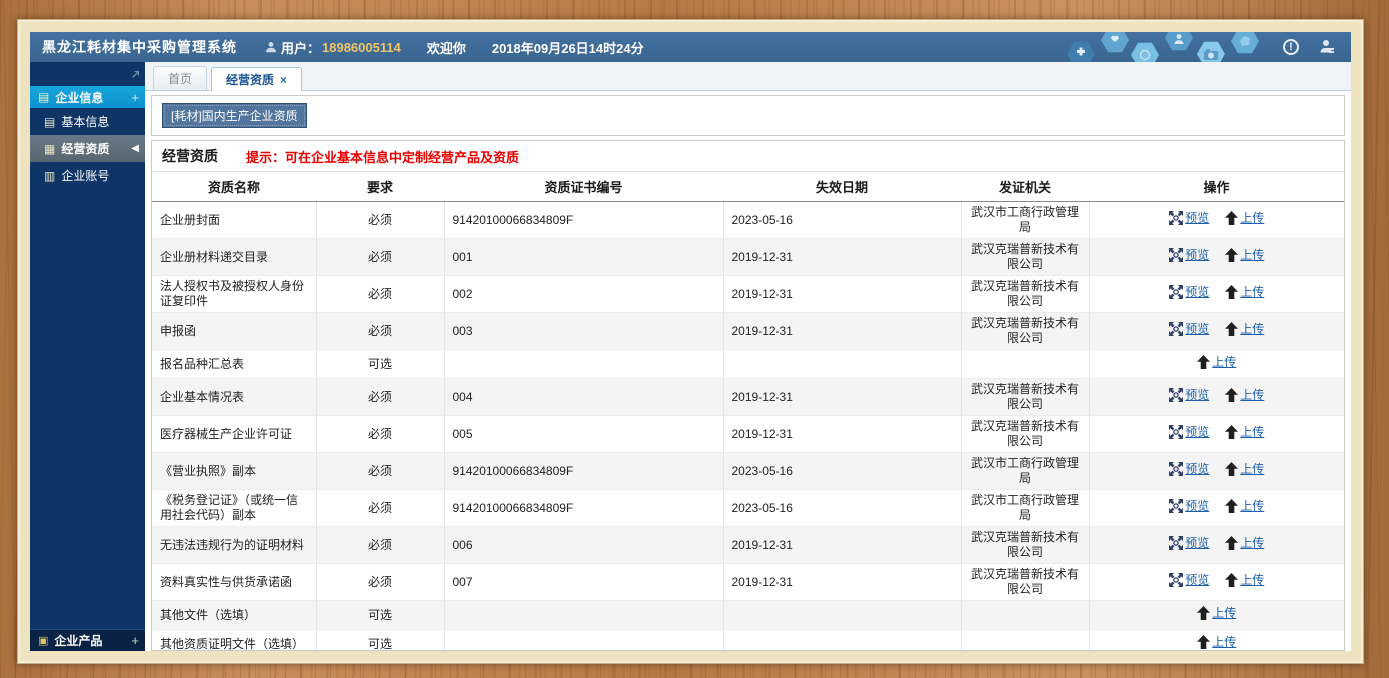  I want to click on cell-cert: 003, so click(584, 331).